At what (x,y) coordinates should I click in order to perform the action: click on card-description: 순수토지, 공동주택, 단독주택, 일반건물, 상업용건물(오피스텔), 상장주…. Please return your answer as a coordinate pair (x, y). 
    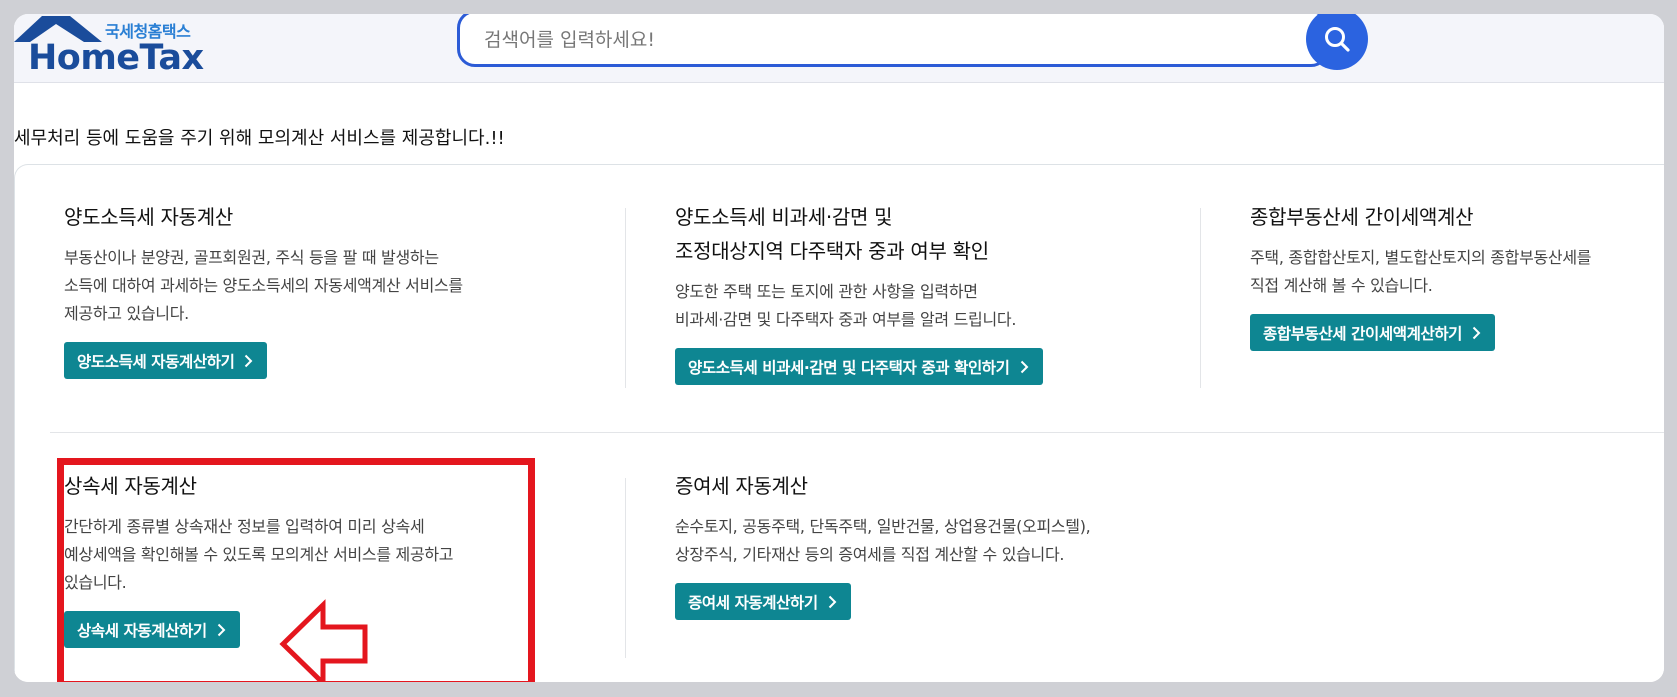
    Looking at the image, I should click on (955, 541).